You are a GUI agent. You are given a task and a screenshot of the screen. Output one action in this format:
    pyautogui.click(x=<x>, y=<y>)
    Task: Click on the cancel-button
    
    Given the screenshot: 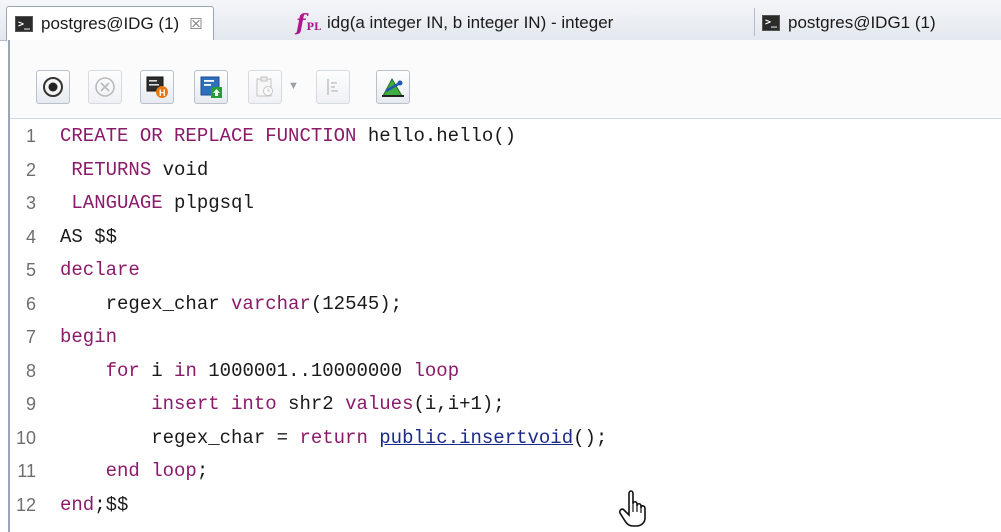 What is the action you would take?
    pyautogui.click(x=105, y=87)
    